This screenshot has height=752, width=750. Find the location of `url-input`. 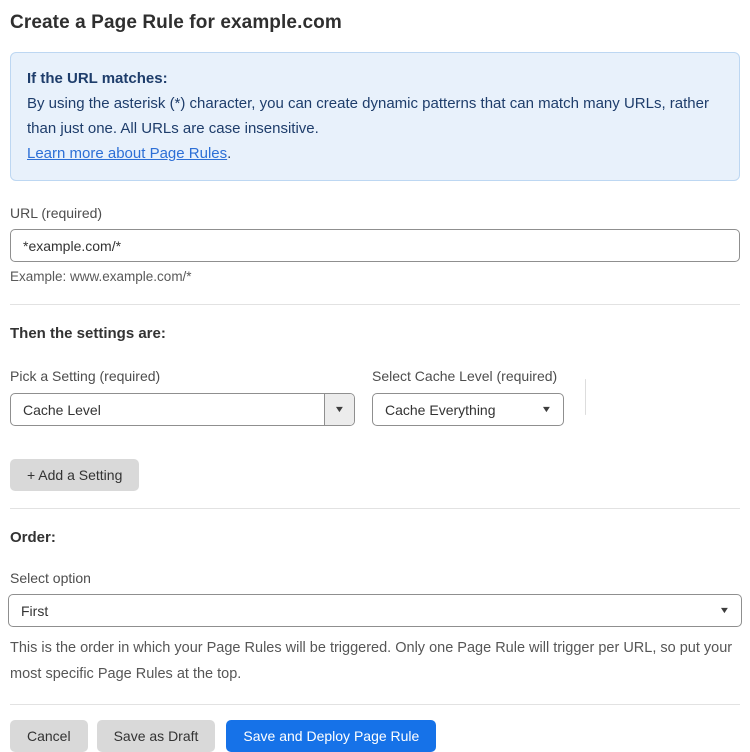

url-input is located at coordinates (375, 246).